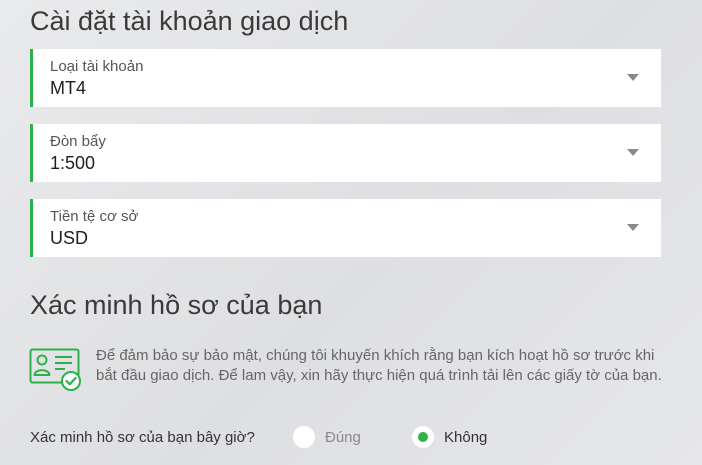  I want to click on id-card-check-icon, so click(55, 369).